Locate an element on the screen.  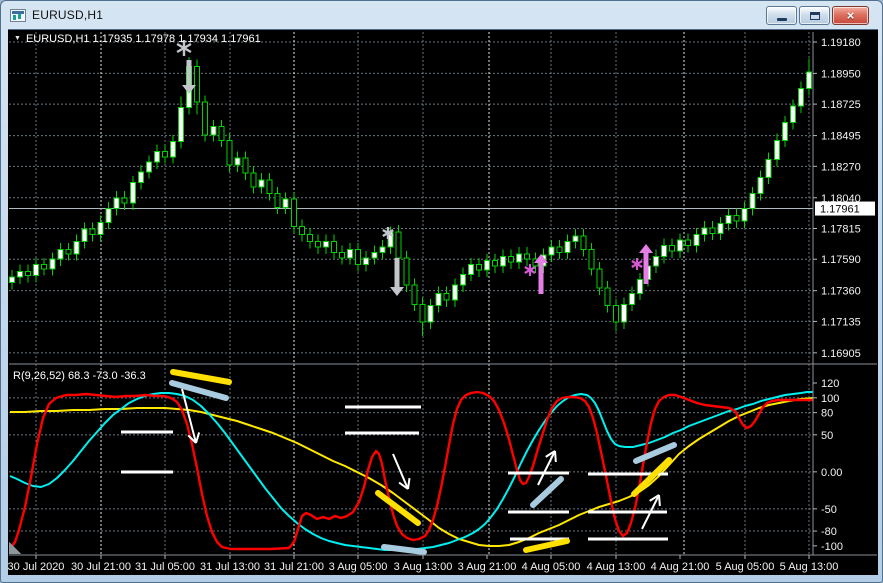
close-button: × is located at coordinates (850, 15).